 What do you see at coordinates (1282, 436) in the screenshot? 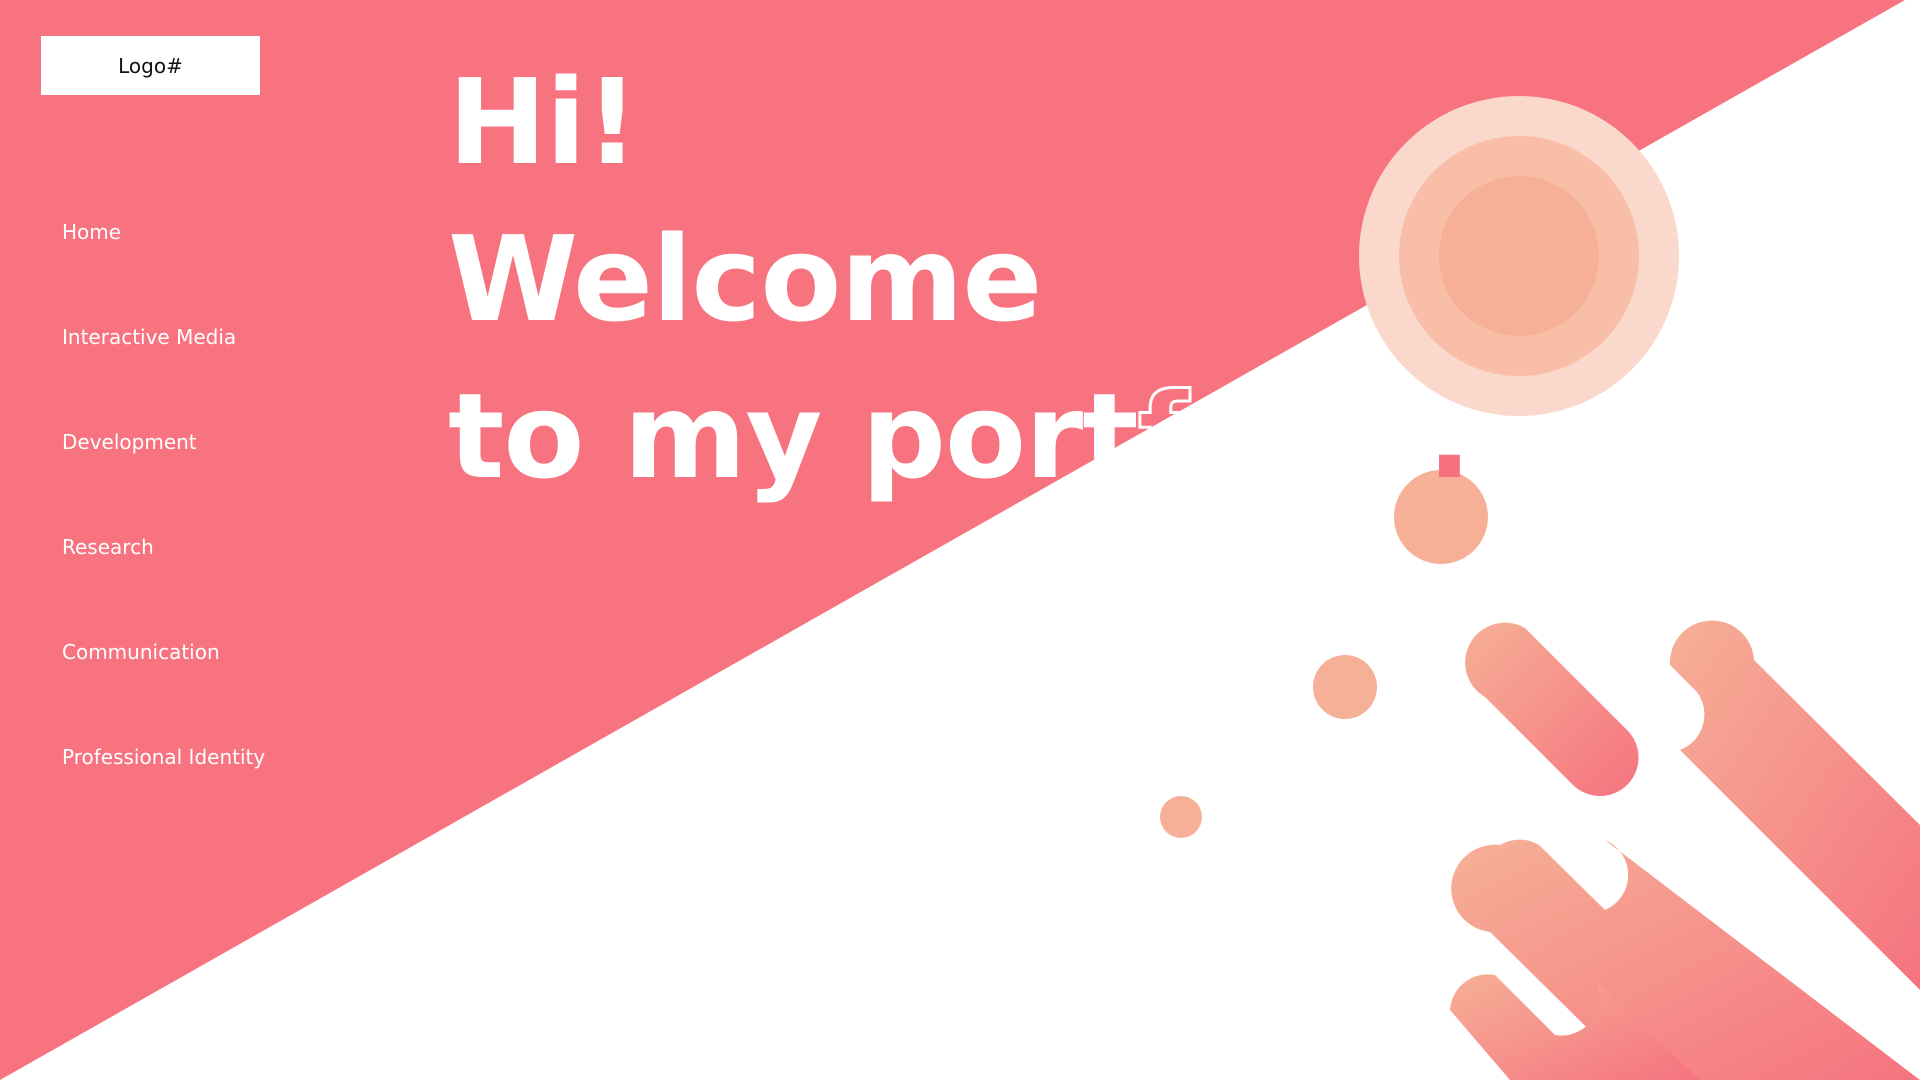
I see `hero-text-outline: folio` at bounding box center [1282, 436].